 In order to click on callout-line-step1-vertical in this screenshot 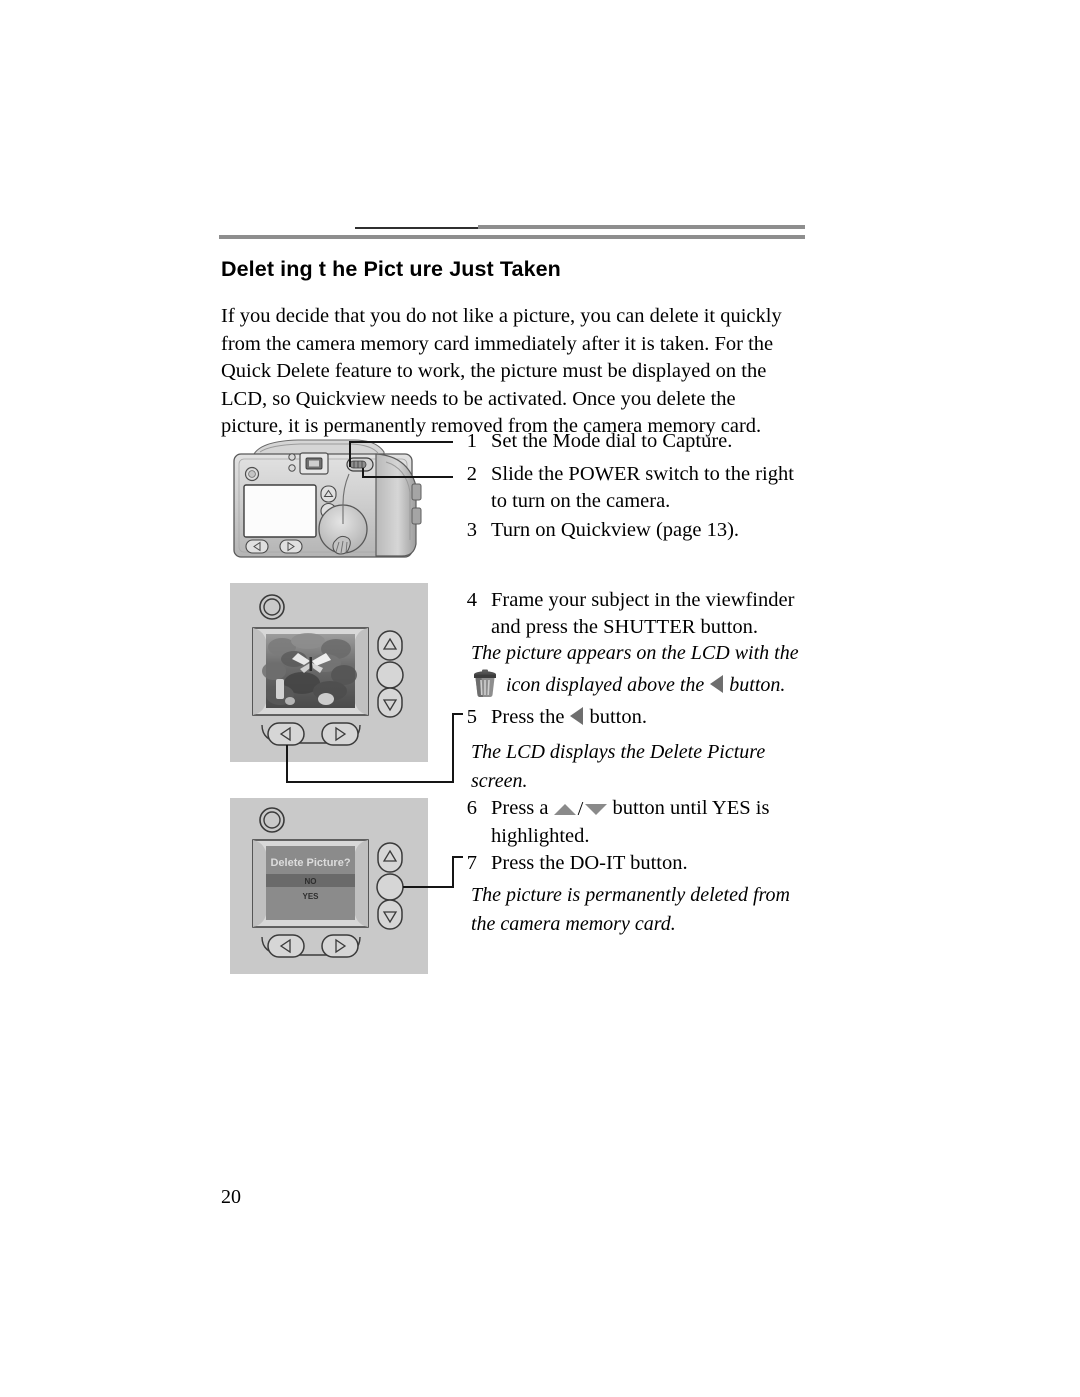, I will do `click(350, 454)`.